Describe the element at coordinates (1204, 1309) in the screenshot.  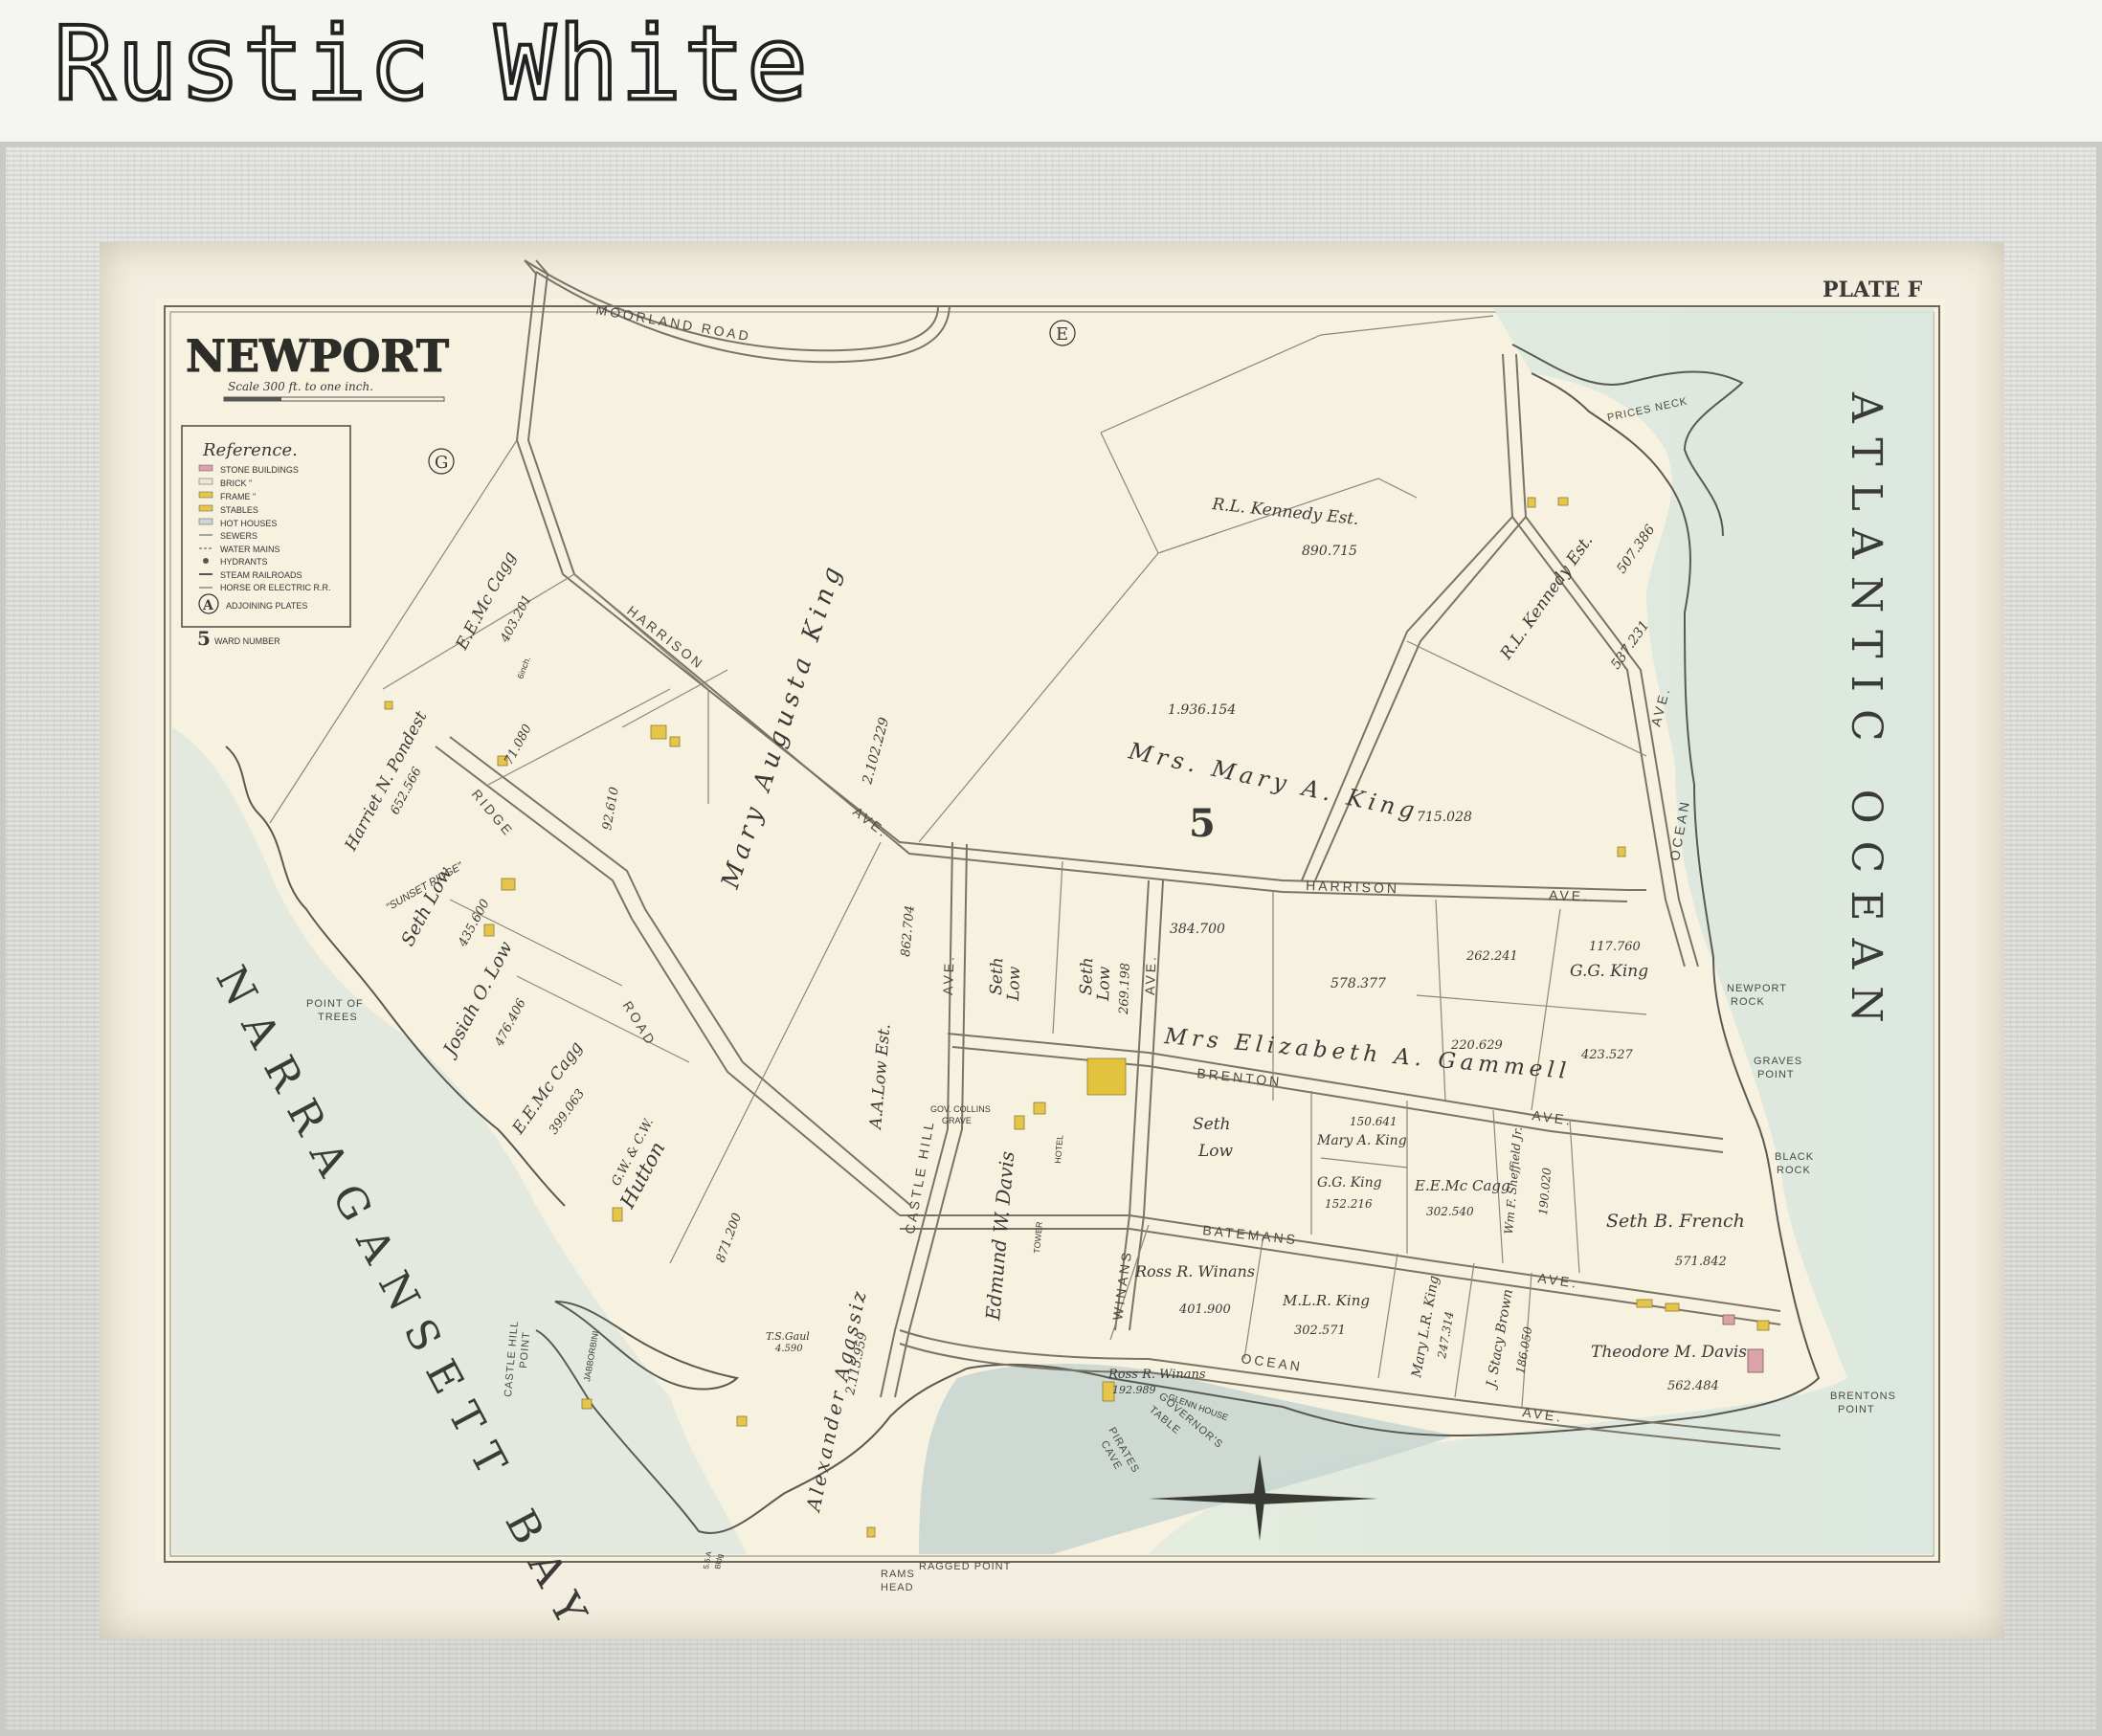
I see `area-label: 401.900` at that location.